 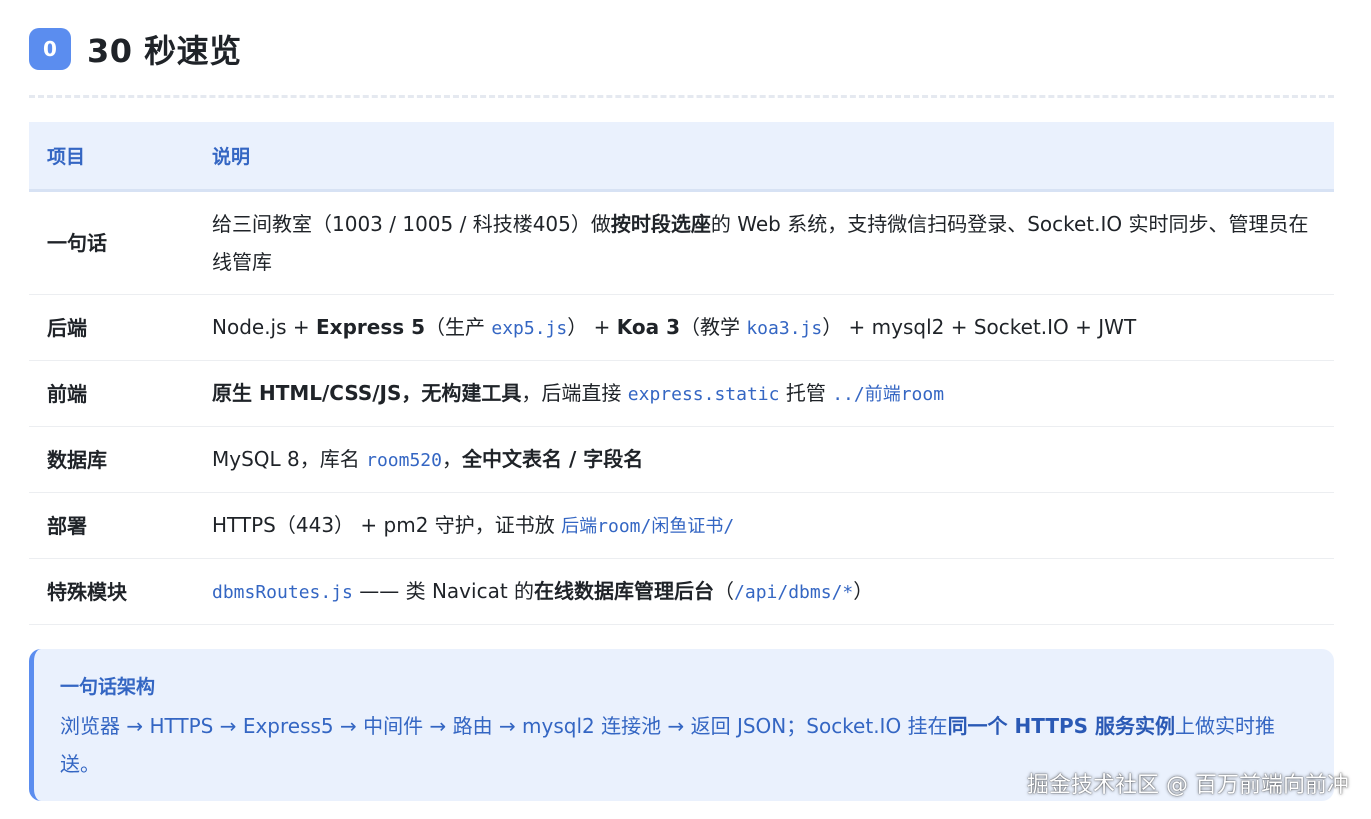 I want to click on inline-code: 后端room/闲鱼证书/, so click(x=648, y=526).